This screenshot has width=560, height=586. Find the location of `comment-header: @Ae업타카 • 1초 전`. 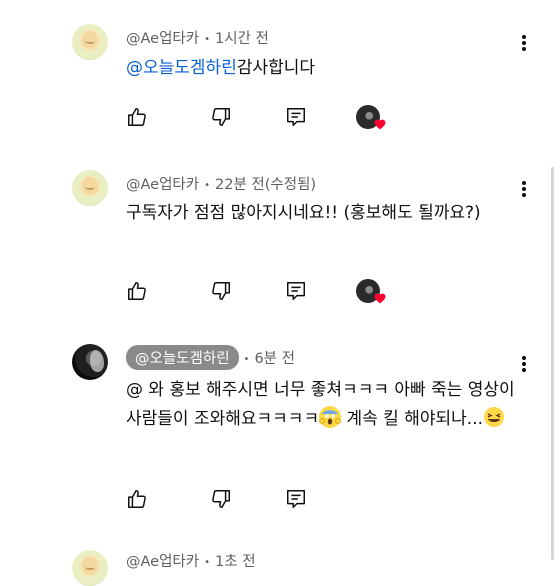

comment-header: @Ae업타카 • 1초 전 is located at coordinates (191, 562).